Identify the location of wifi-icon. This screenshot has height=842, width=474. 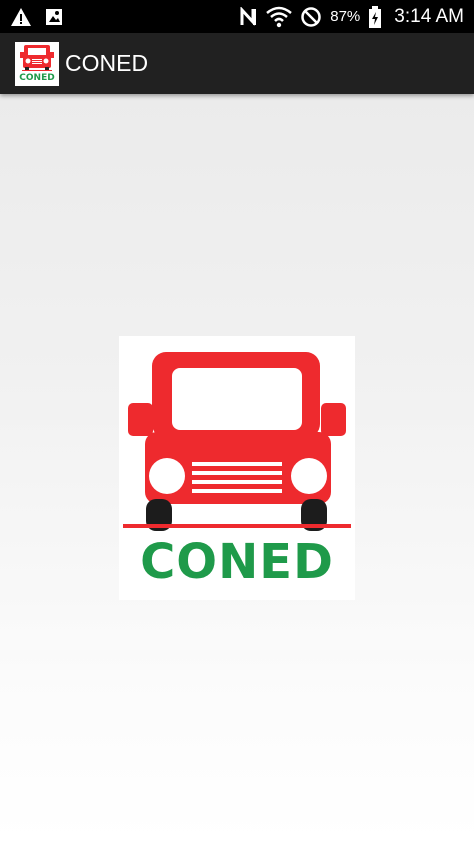
(279, 17).